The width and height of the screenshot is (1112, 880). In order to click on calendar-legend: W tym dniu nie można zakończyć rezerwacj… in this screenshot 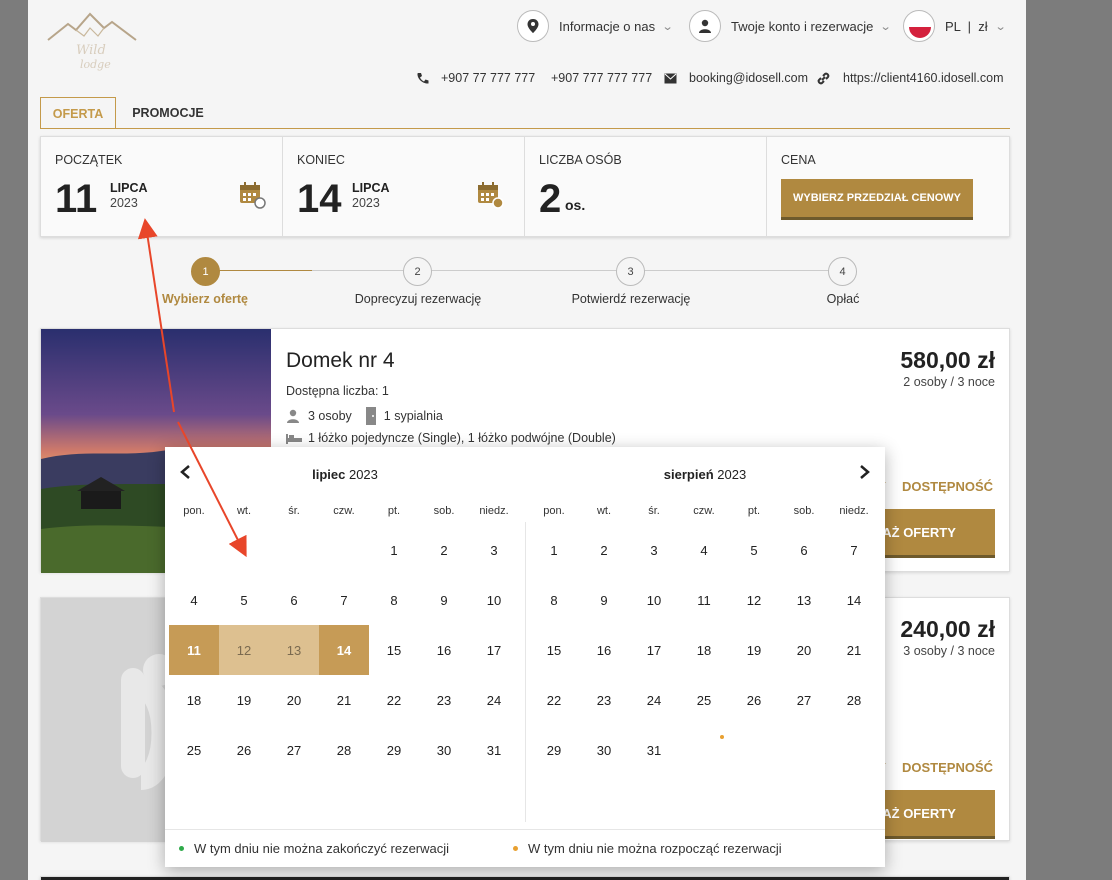, I will do `click(525, 848)`.